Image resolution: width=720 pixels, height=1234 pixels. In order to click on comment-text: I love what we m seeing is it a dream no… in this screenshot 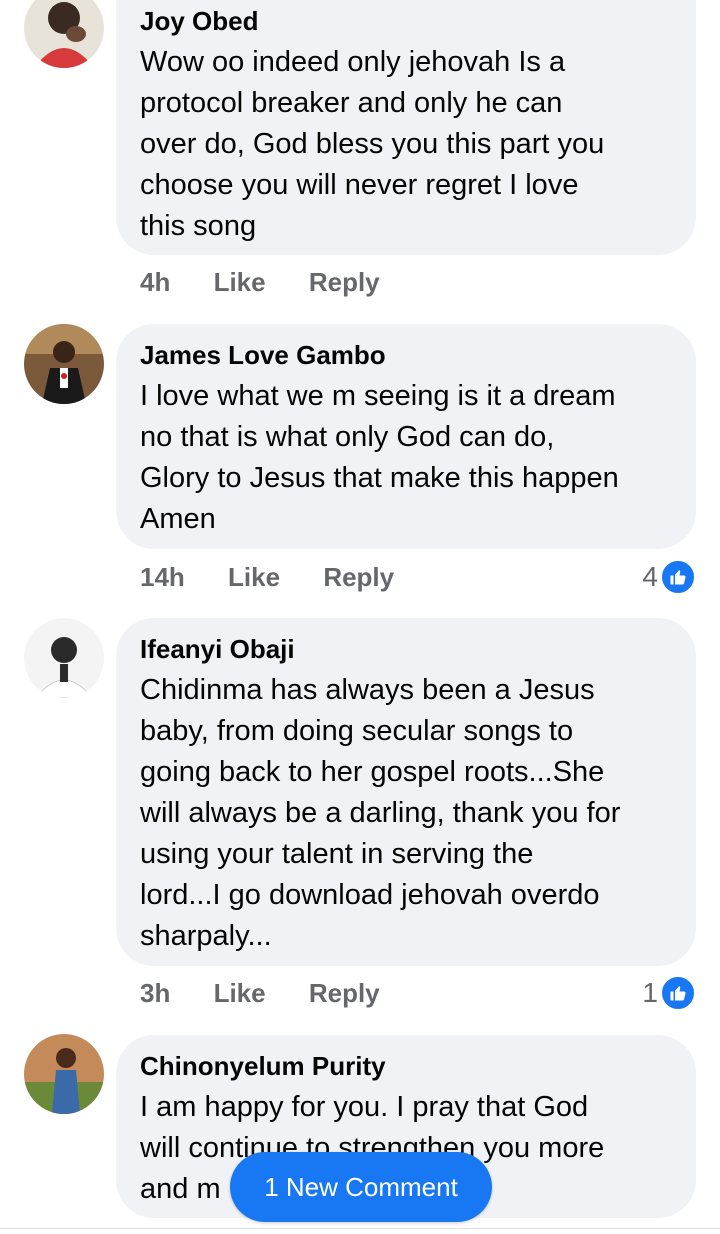, I will do `click(379, 457)`.